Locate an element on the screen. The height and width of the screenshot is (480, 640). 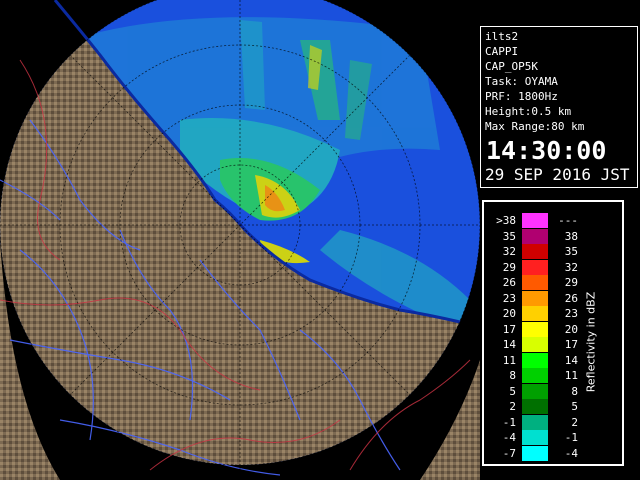
date-display: 29 SEP 2016 JST is located at coordinates (557, 174).